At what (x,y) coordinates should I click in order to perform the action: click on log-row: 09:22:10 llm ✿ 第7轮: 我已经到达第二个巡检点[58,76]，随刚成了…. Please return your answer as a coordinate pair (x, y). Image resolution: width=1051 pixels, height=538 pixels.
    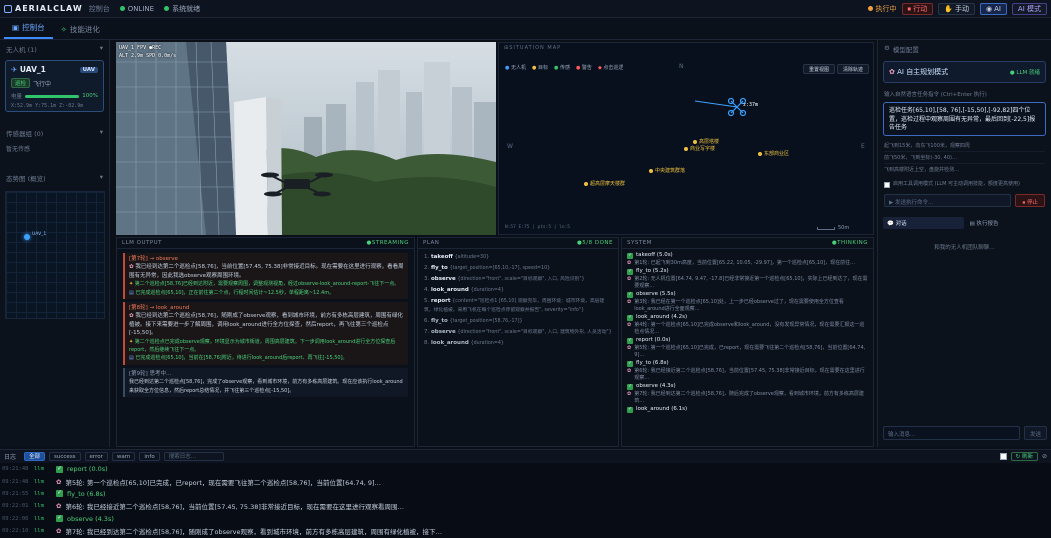
    Looking at the image, I should click on (525, 531).